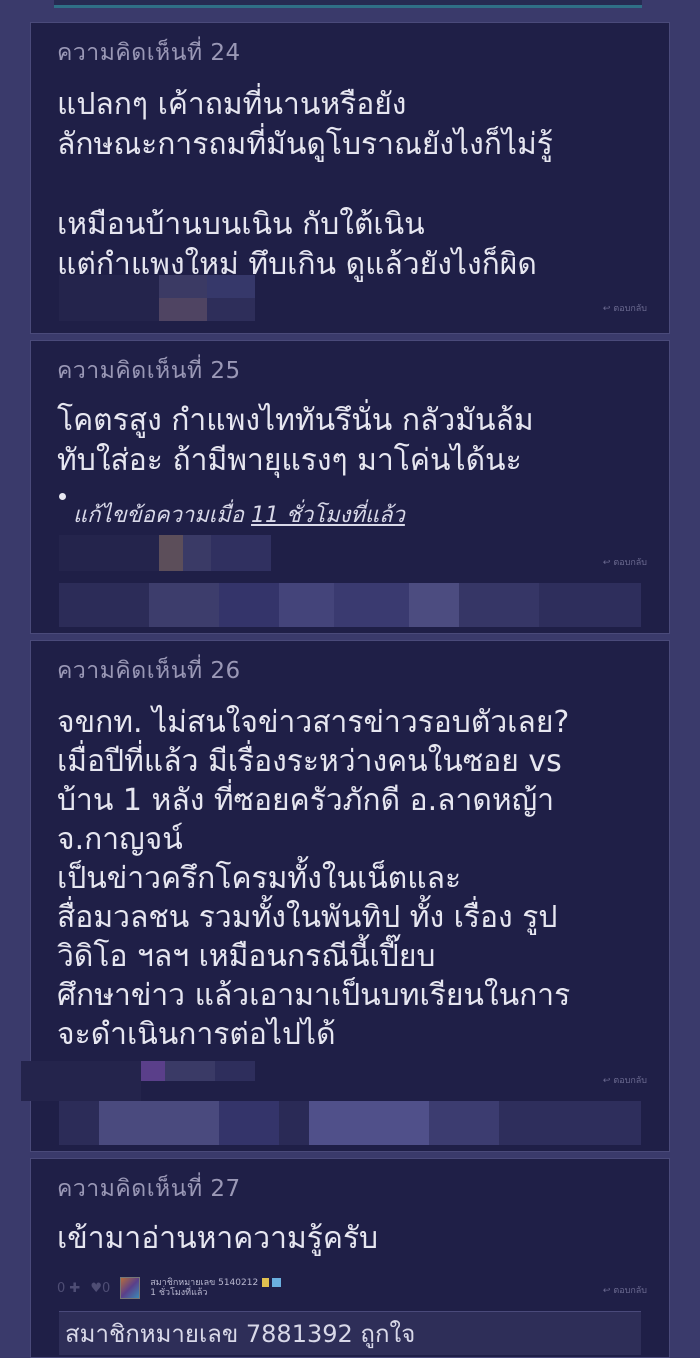 The width and height of the screenshot is (700, 1358). I want to click on comment-number: ความคิดเห็นที่ 24, so click(149, 53).